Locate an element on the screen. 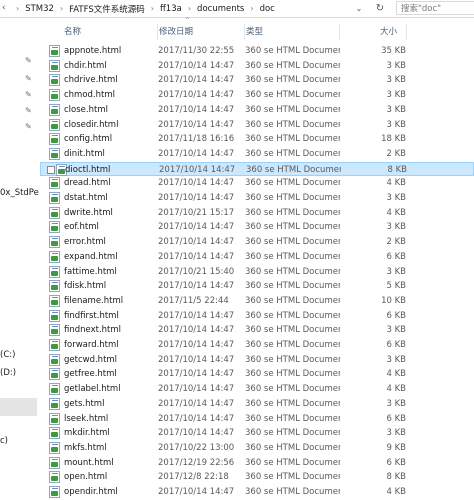 The image size is (474, 500). chevron-right-icon: ‹ is located at coordinates (4, 8).